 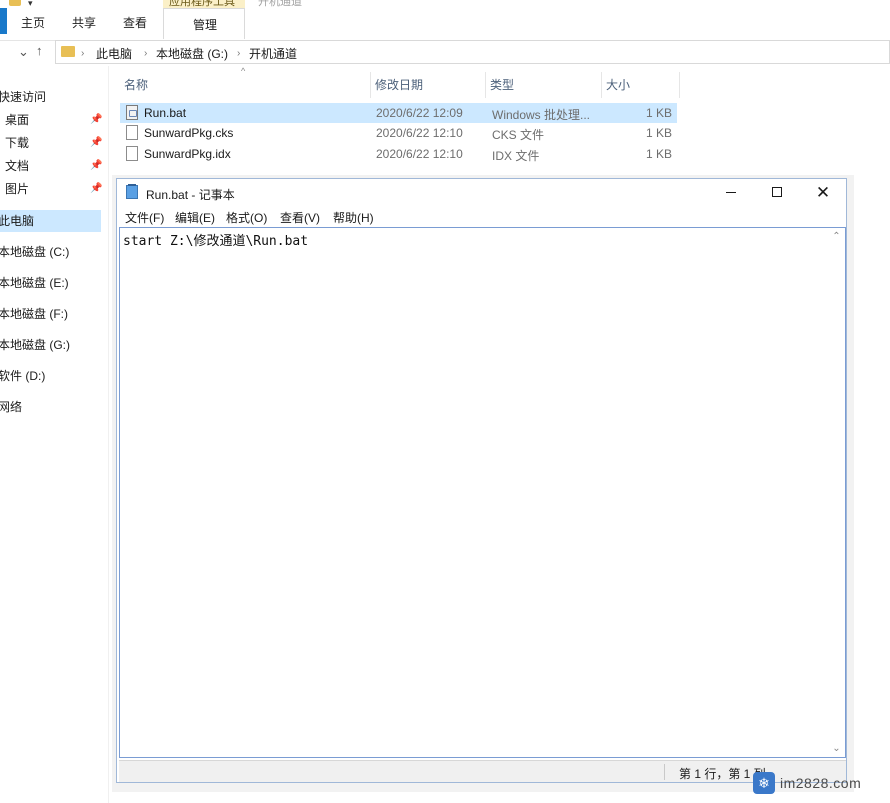 What do you see at coordinates (50, 221) in the screenshot?
I see `sidebar-item-this-pc: 此电脑` at bounding box center [50, 221].